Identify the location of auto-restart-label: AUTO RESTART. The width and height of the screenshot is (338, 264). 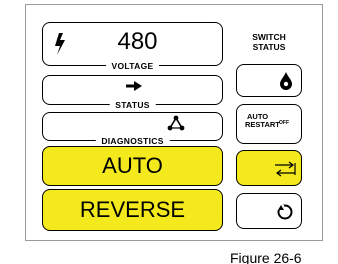
(262, 120).